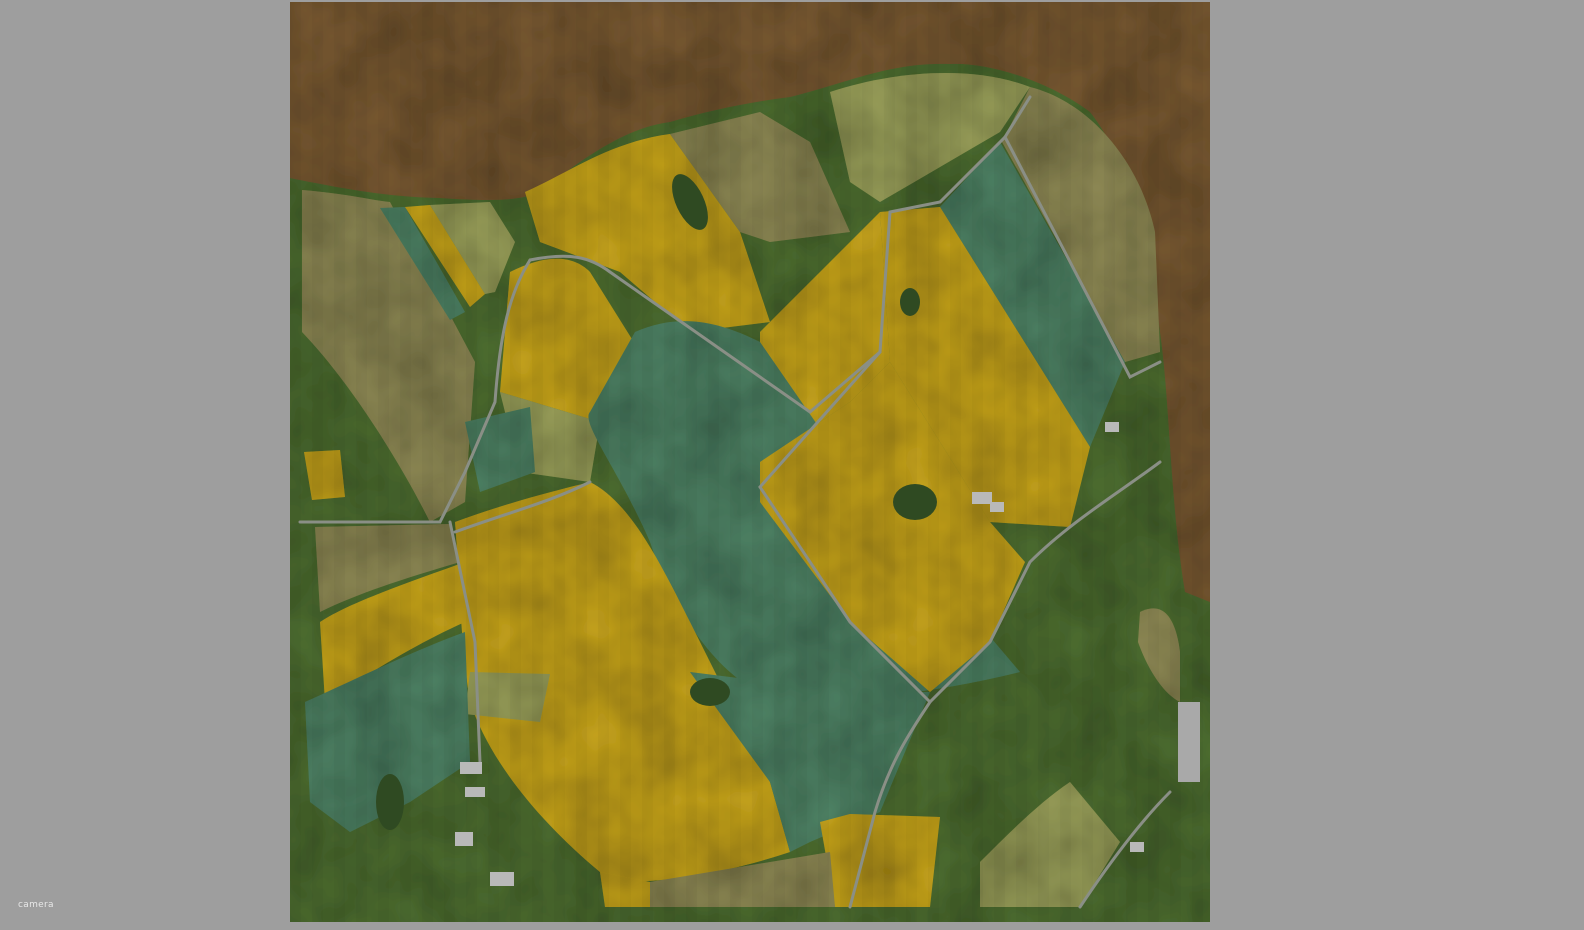  Describe the element at coordinates (880, 860) in the screenshot. I see `field-canola-south` at that location.